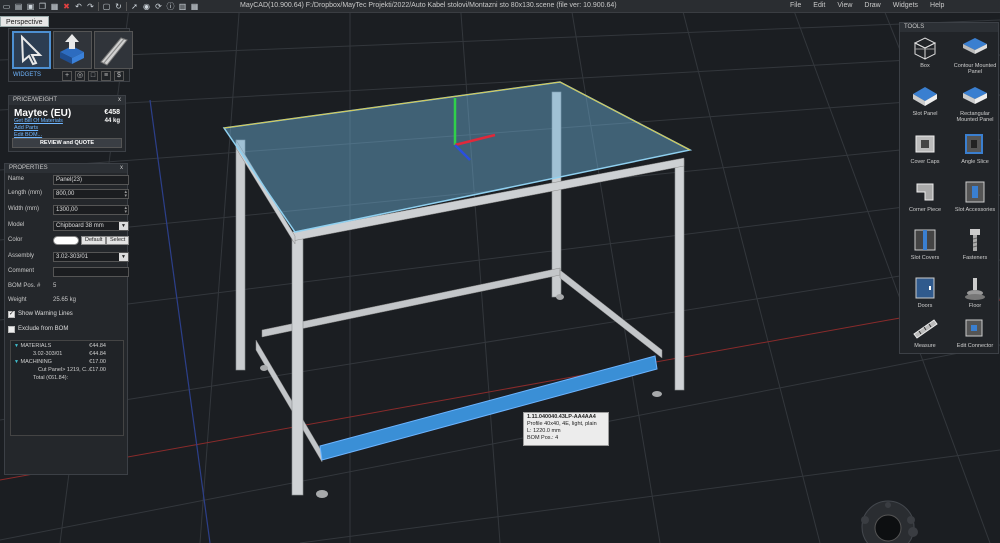 The height and width of the screenshot is (543, 1000). Describe the element at coordinates (30, 6) in the screenshot. I see `save-icon: ▣` at that location.